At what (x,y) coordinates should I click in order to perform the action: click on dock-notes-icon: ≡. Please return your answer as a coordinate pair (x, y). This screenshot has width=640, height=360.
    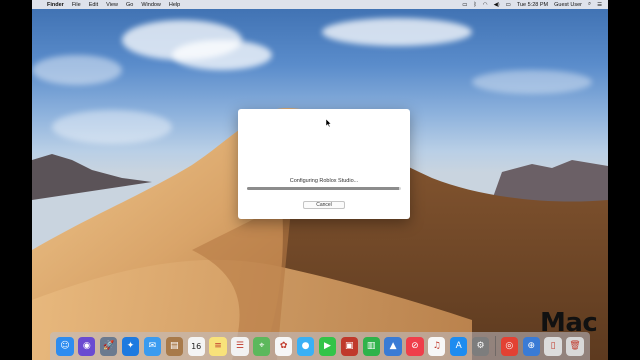
    Looking at the image, I should click on (218, 346).